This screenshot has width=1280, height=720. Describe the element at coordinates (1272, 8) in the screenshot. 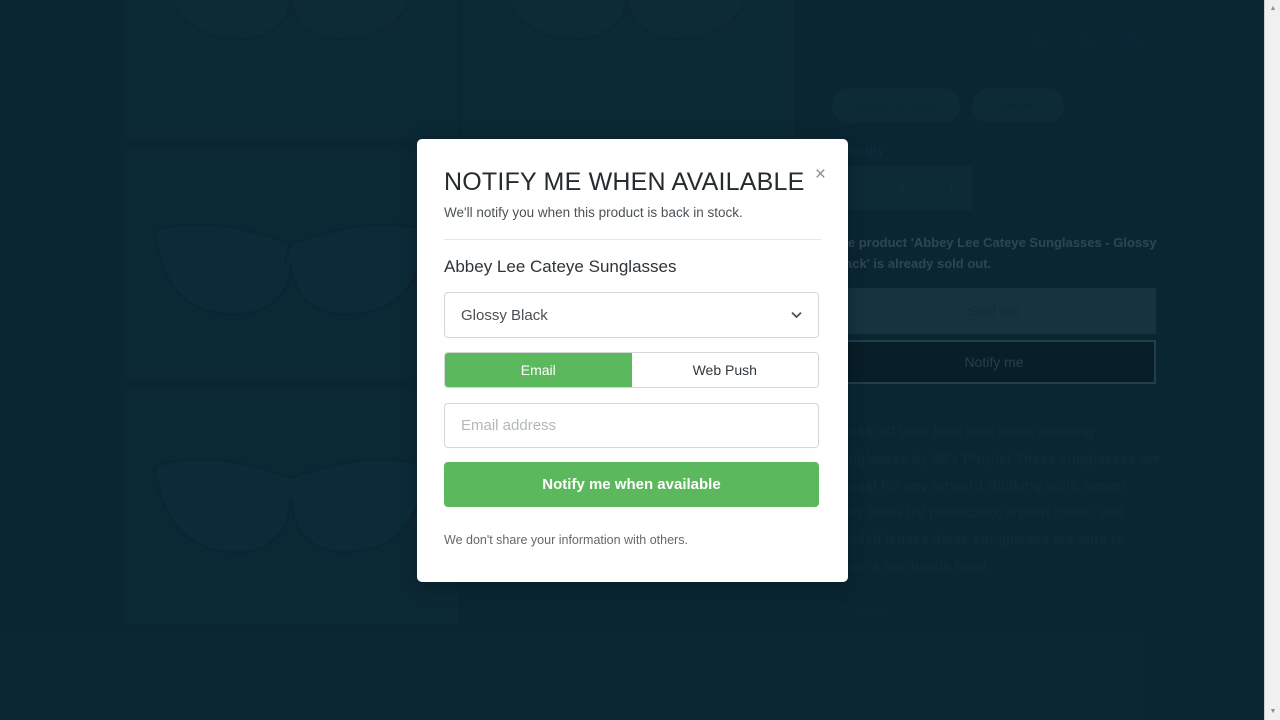

I see `scroll-up-arrow-icon: ▲` at that location.